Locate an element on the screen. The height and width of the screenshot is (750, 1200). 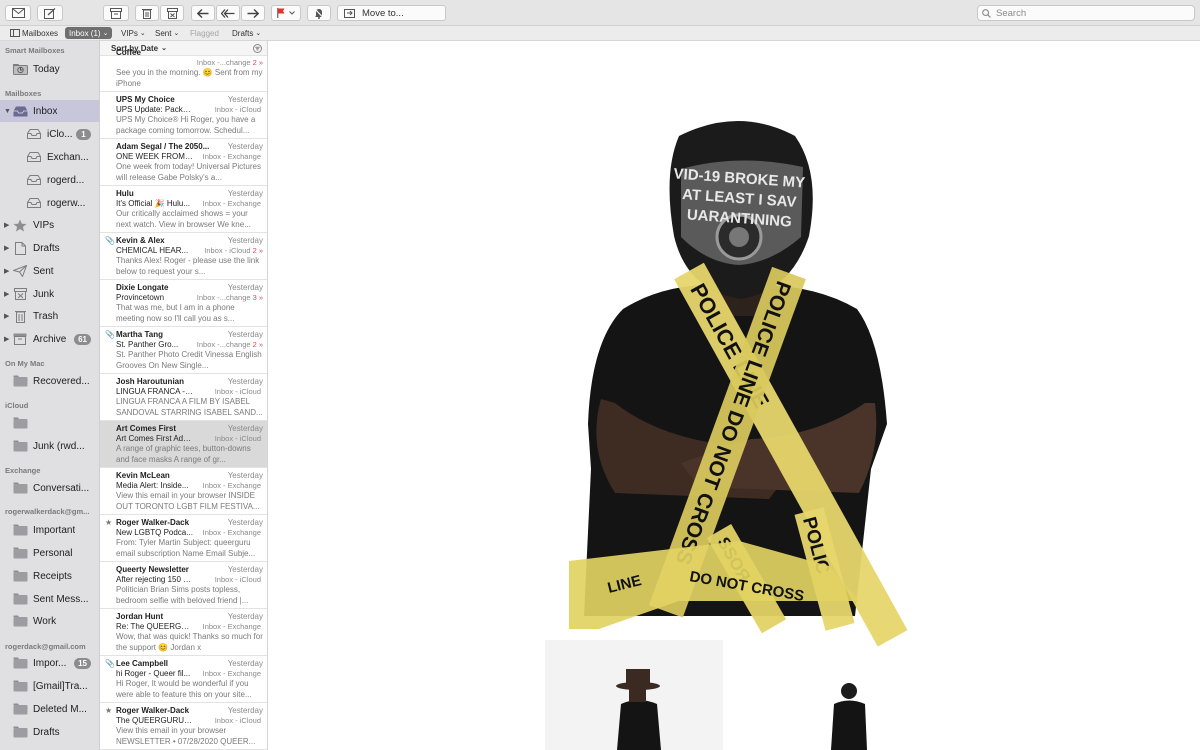
junk-box-icon is located at coordinates (172, 13).